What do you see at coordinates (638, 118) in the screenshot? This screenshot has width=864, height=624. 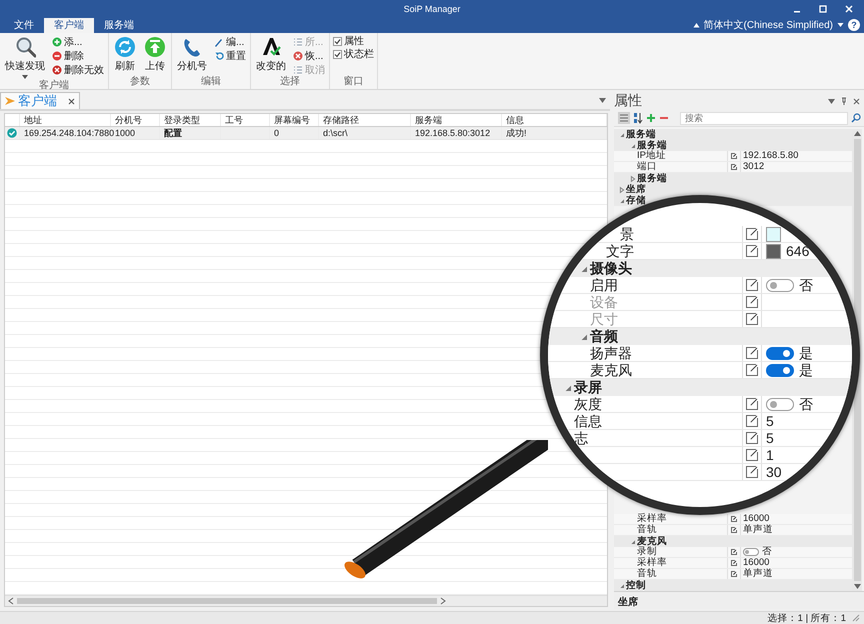 I see `sort-icon` at bounding box center [638, 118].